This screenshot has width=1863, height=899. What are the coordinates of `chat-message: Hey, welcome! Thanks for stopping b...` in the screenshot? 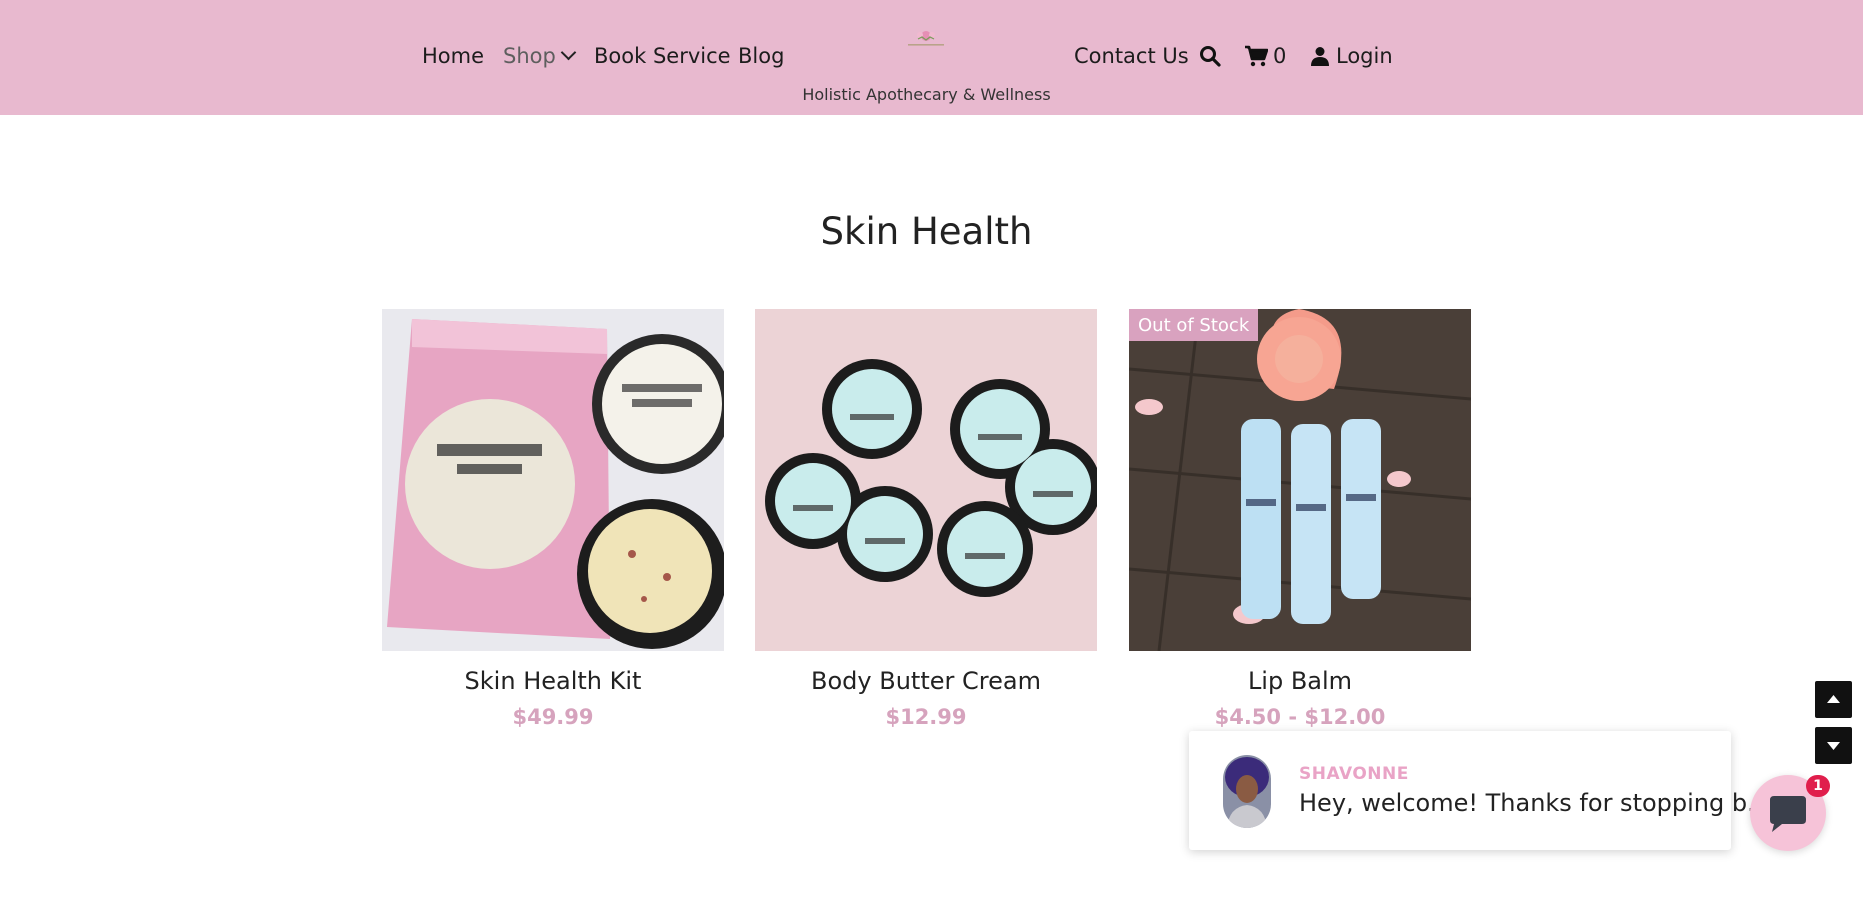 It's located at (1534, 803).